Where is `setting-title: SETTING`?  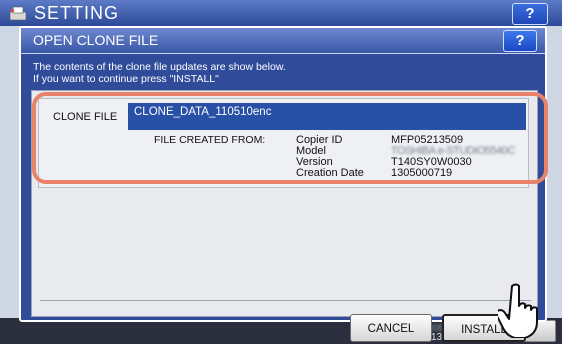 setting-title: SETTING is located at coordinates (77, 13).